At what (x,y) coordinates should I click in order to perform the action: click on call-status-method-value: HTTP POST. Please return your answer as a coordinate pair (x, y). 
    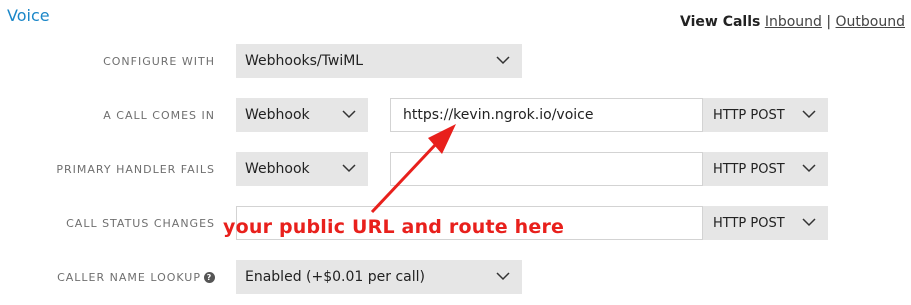
    Looking at the image, I should click on (749, 223).